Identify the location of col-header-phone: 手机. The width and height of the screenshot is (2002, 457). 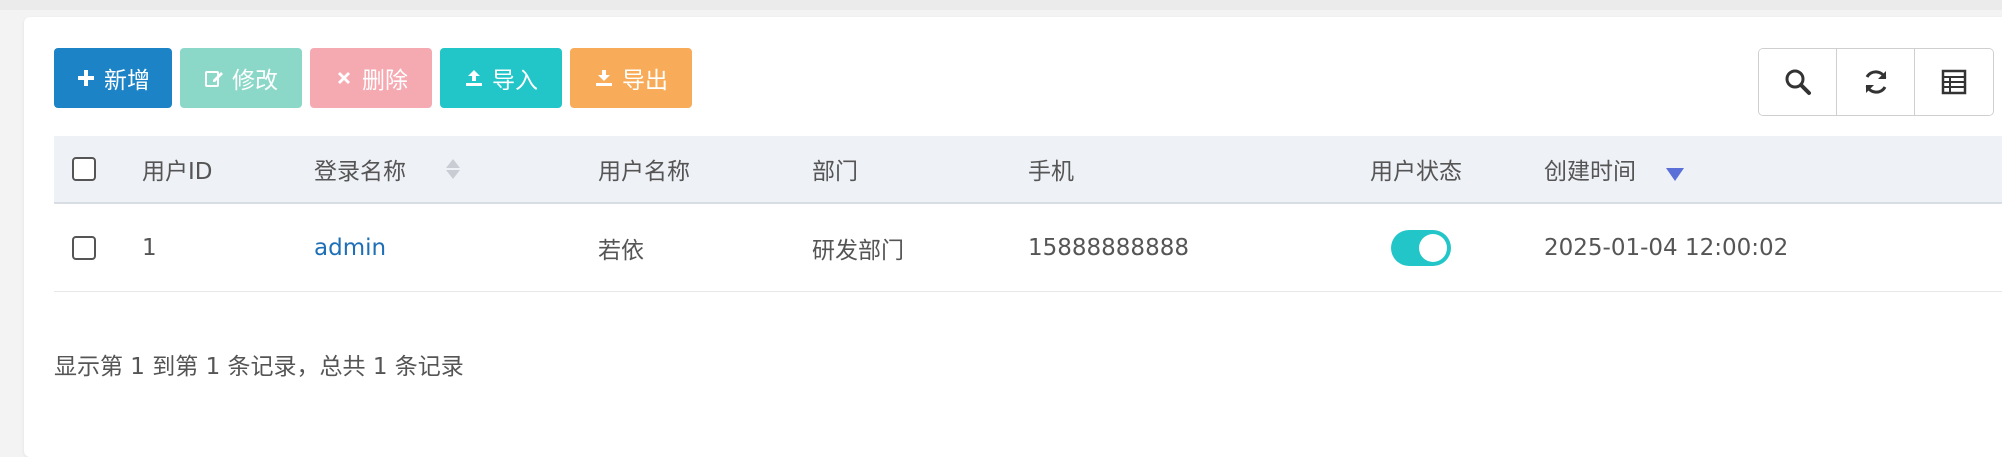
(1051, 169).